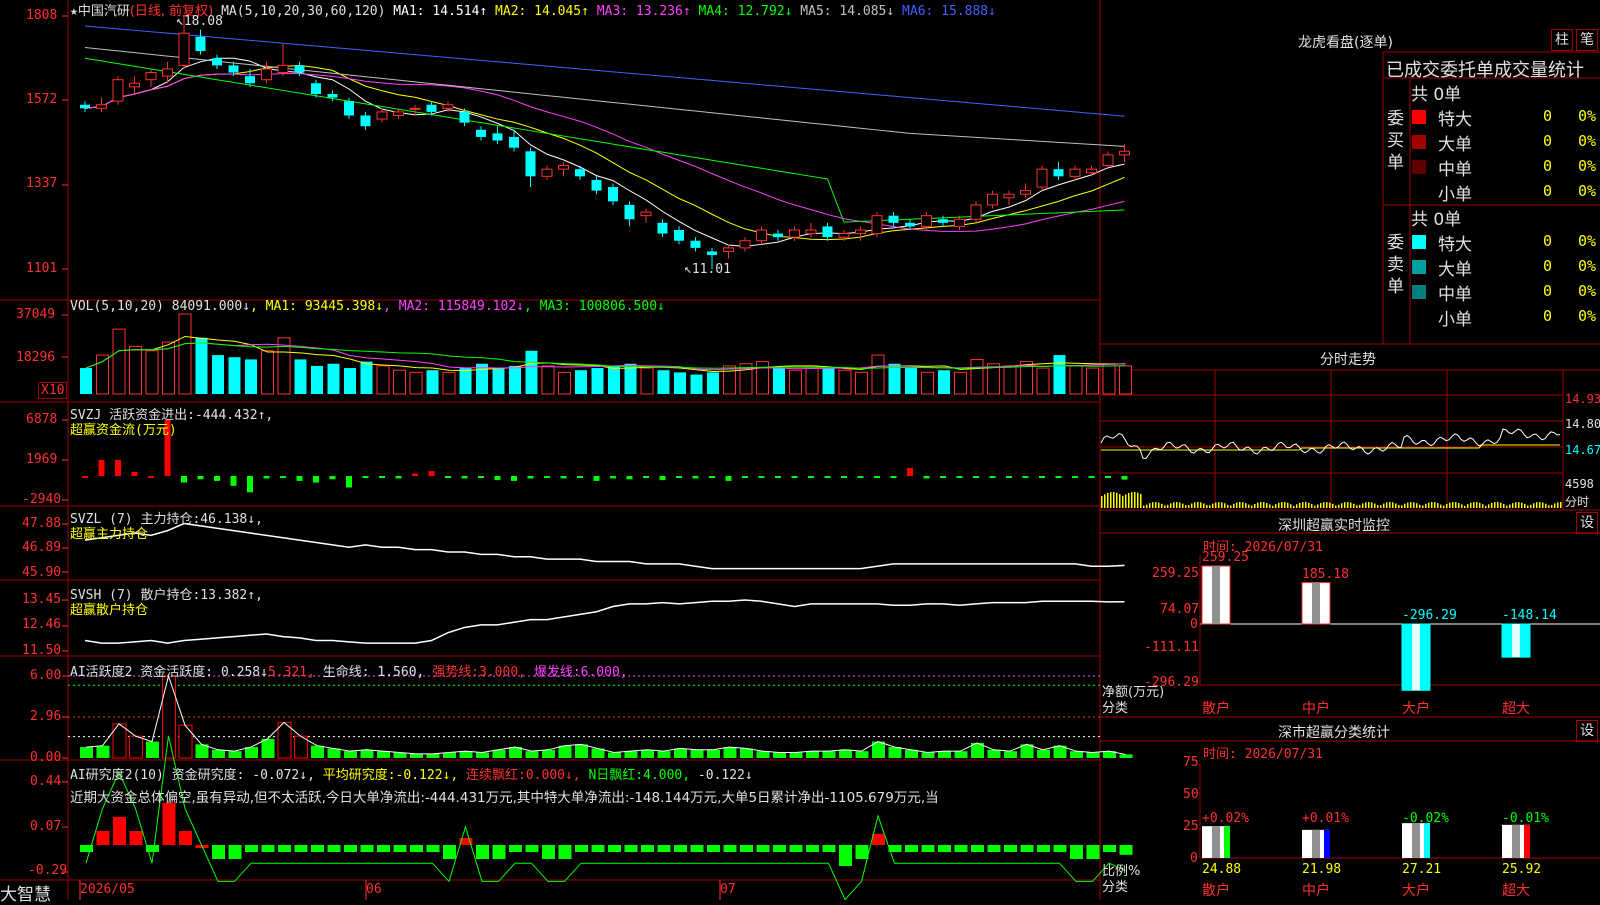  I want to click on classify-bar-accent, so click(1427, 840).